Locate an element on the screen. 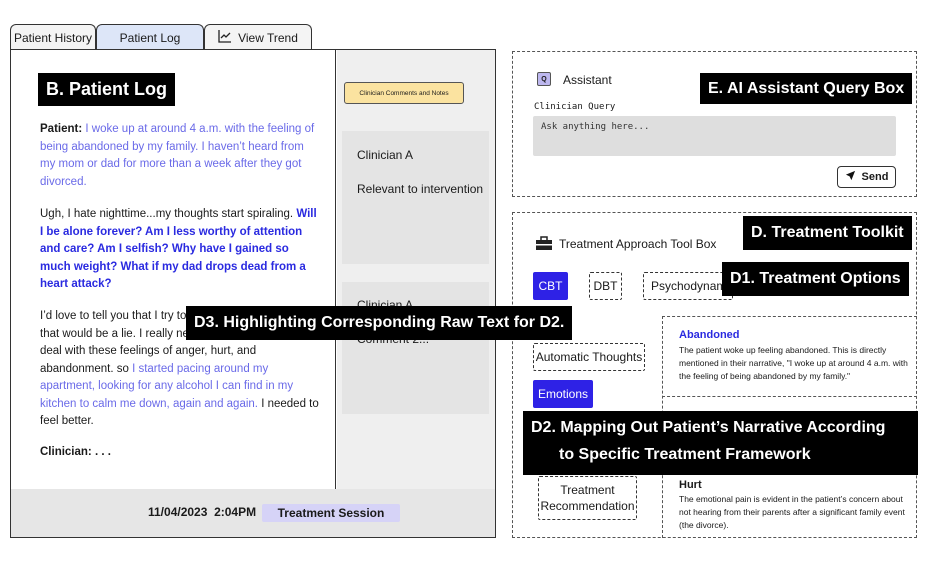 This screenshot has height=562, width=932. send-icon is located at coordinates (850, 177).